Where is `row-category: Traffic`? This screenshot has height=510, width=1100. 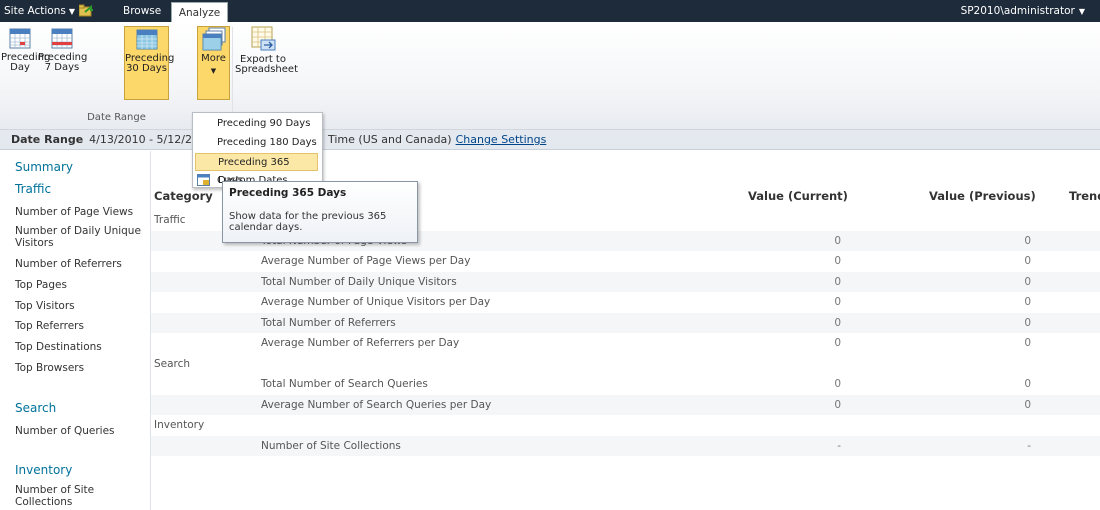
row-category: Traffic is located at coordinates (170, 220).